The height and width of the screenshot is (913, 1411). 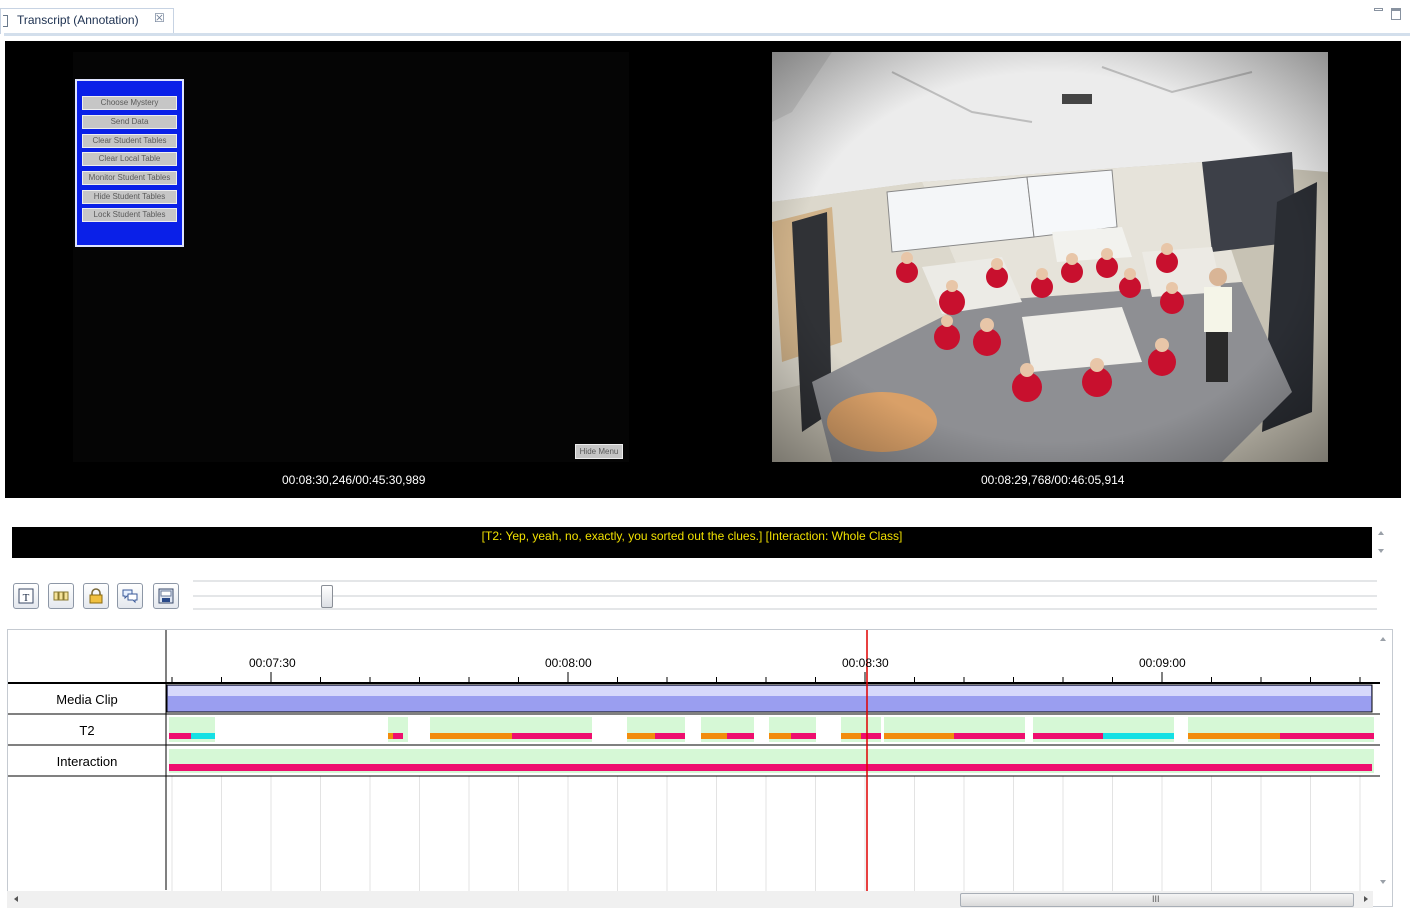 What do you see at coordinates (272, 663) in the screenshot?
I see `time-label: 00:07:30` at bounding box center [272, 663].